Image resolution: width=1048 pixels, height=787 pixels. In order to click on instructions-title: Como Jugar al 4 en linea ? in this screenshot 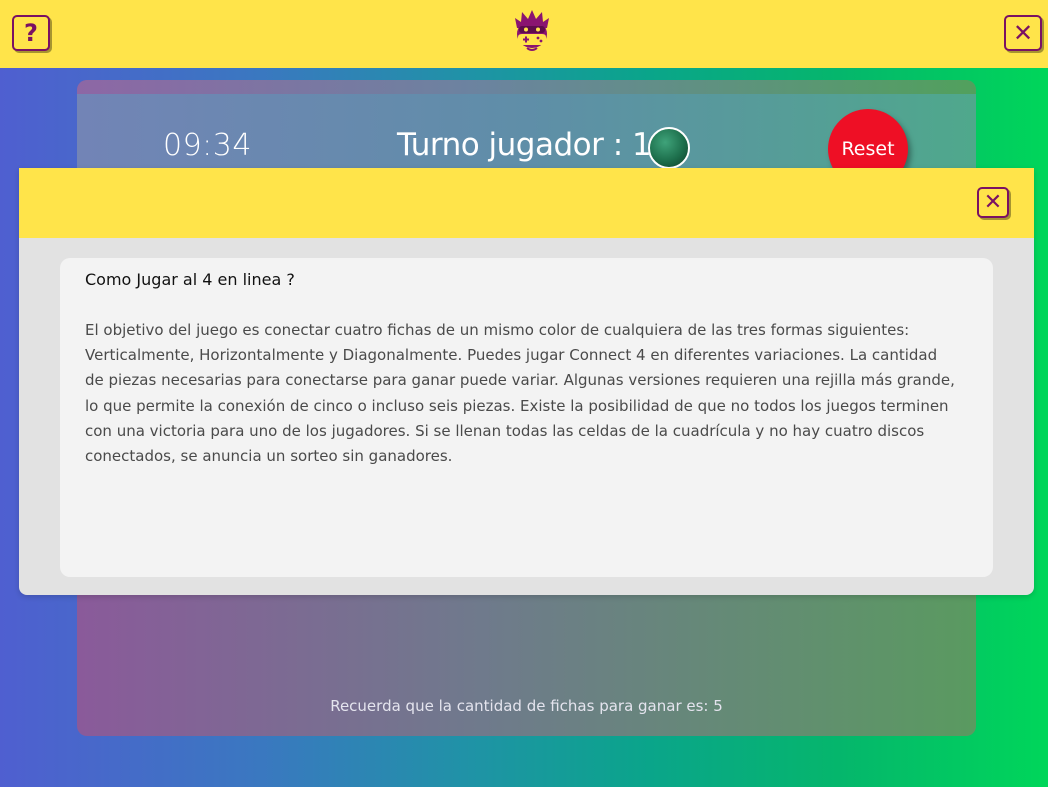, I will do `click(190, 279)`.